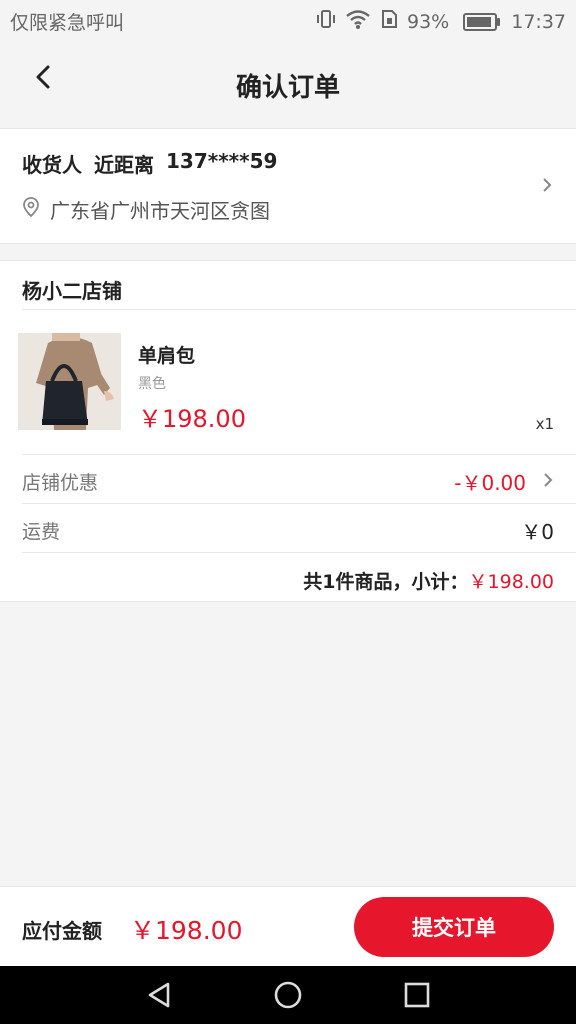 The image size is (576, 1024). I want to click on product-thumbnail, so click(69, 381).